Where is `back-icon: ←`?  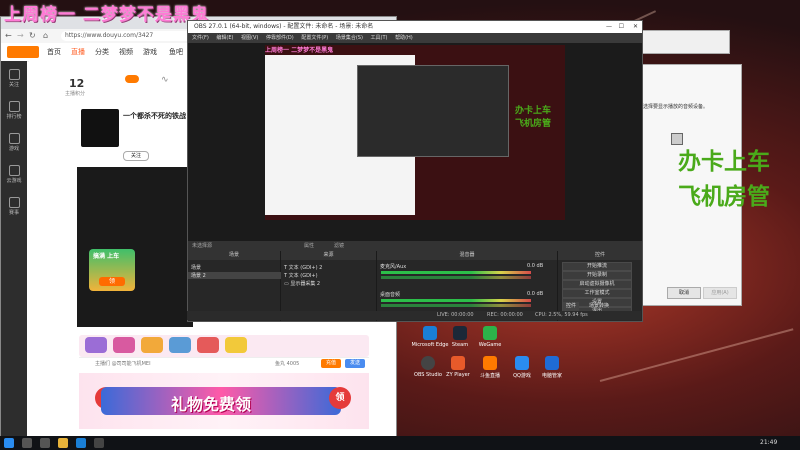 back-icon: ← is located at coordinates (8, 35).